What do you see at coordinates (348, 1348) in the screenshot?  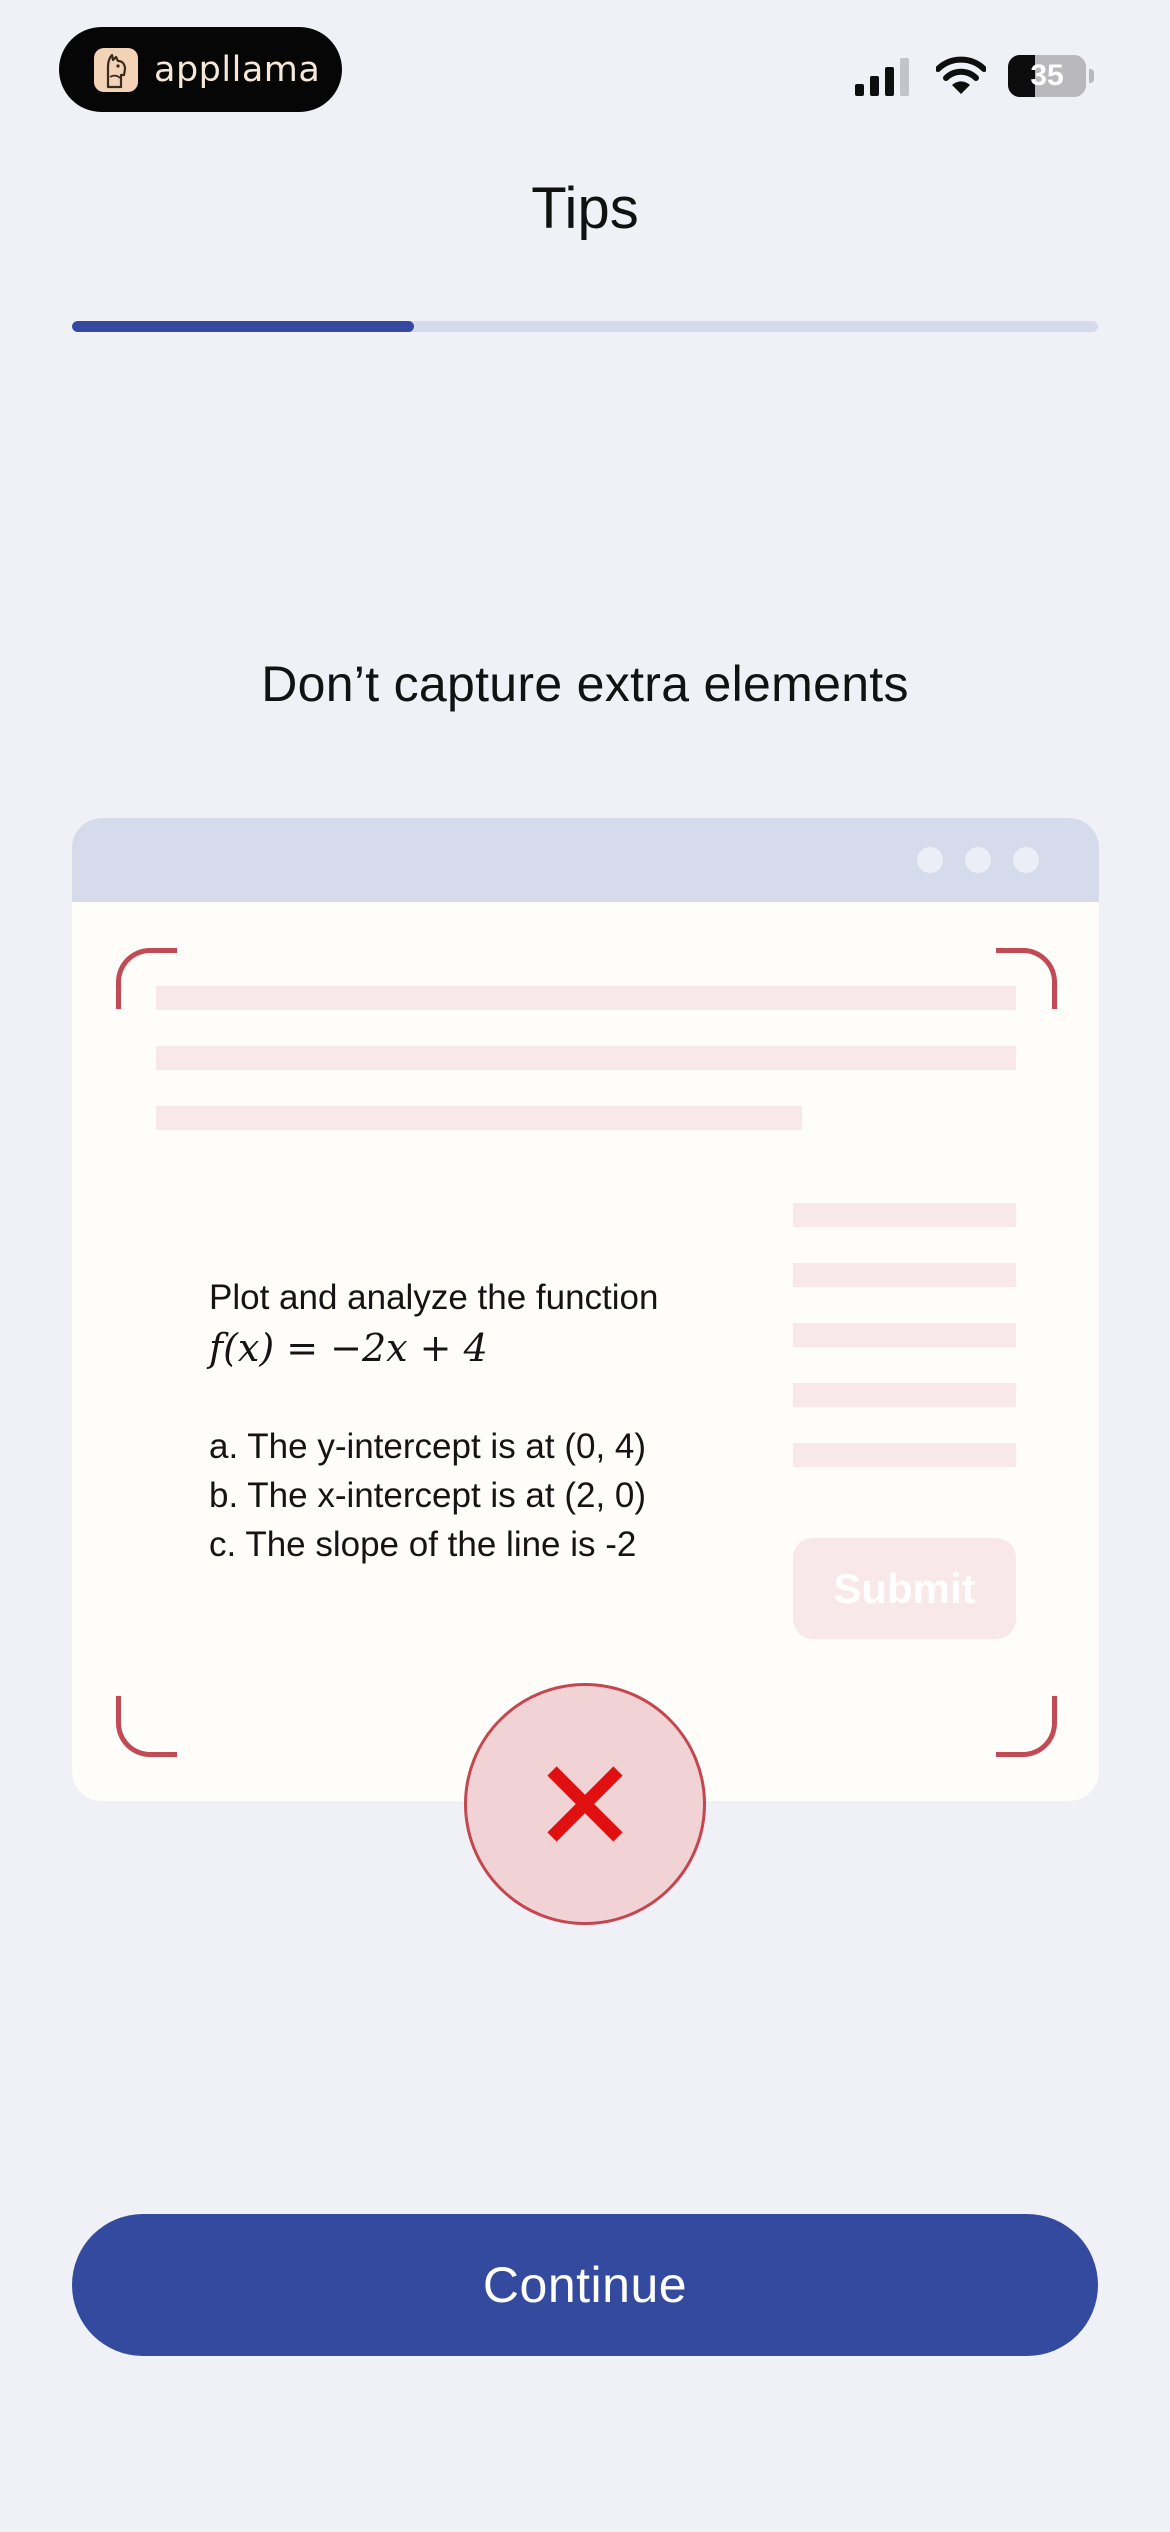 I see `problem-formula: f(x) = −2x + 4` at bounding box center [348, 1348].